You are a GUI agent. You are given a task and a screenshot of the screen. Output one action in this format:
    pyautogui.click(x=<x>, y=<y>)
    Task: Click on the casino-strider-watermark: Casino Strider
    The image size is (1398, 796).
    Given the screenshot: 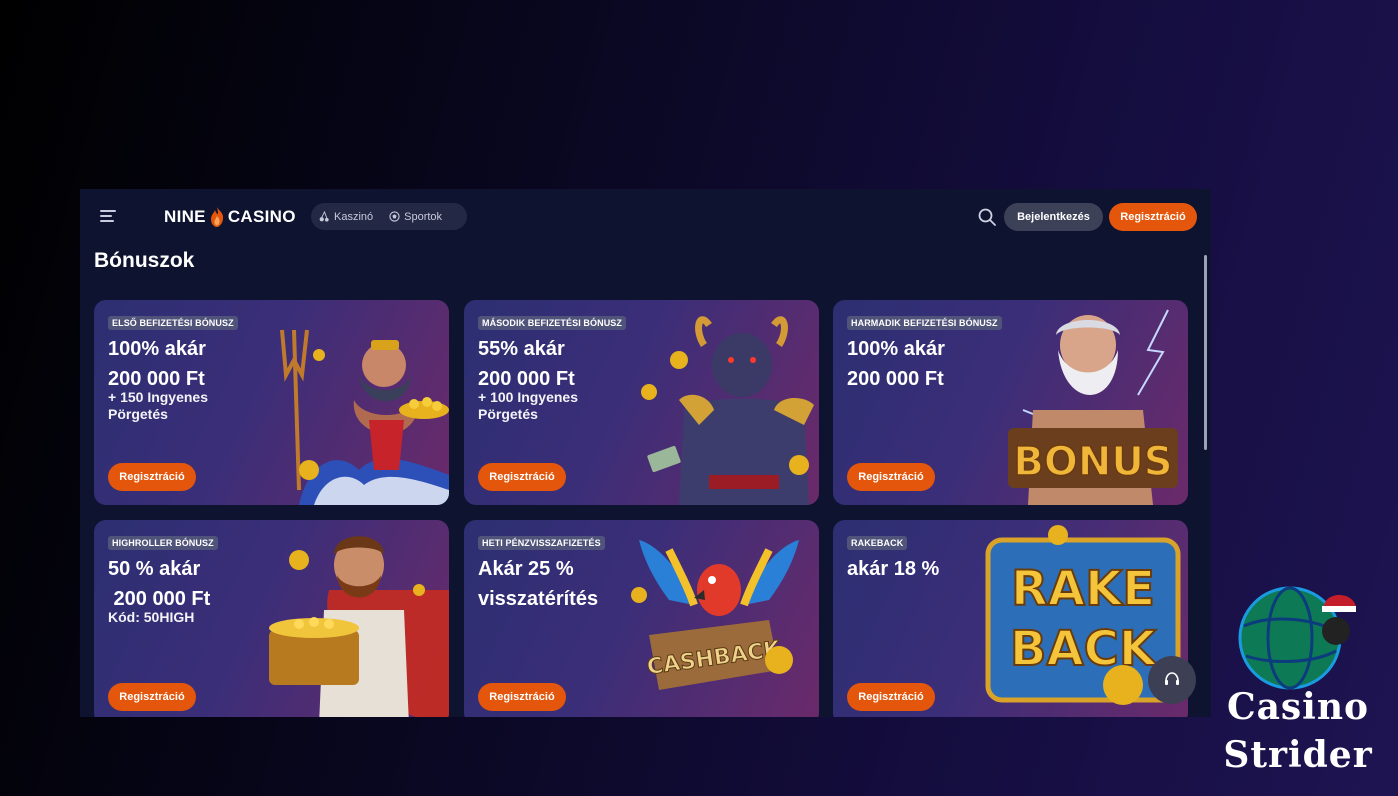 What is the action you would take?
    pyautogui.click(x=1298, y=686)
    